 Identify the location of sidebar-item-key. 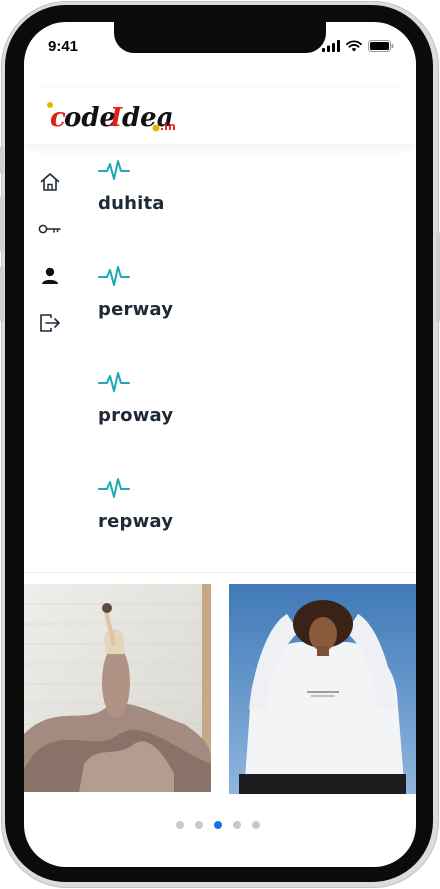
(50, 229).